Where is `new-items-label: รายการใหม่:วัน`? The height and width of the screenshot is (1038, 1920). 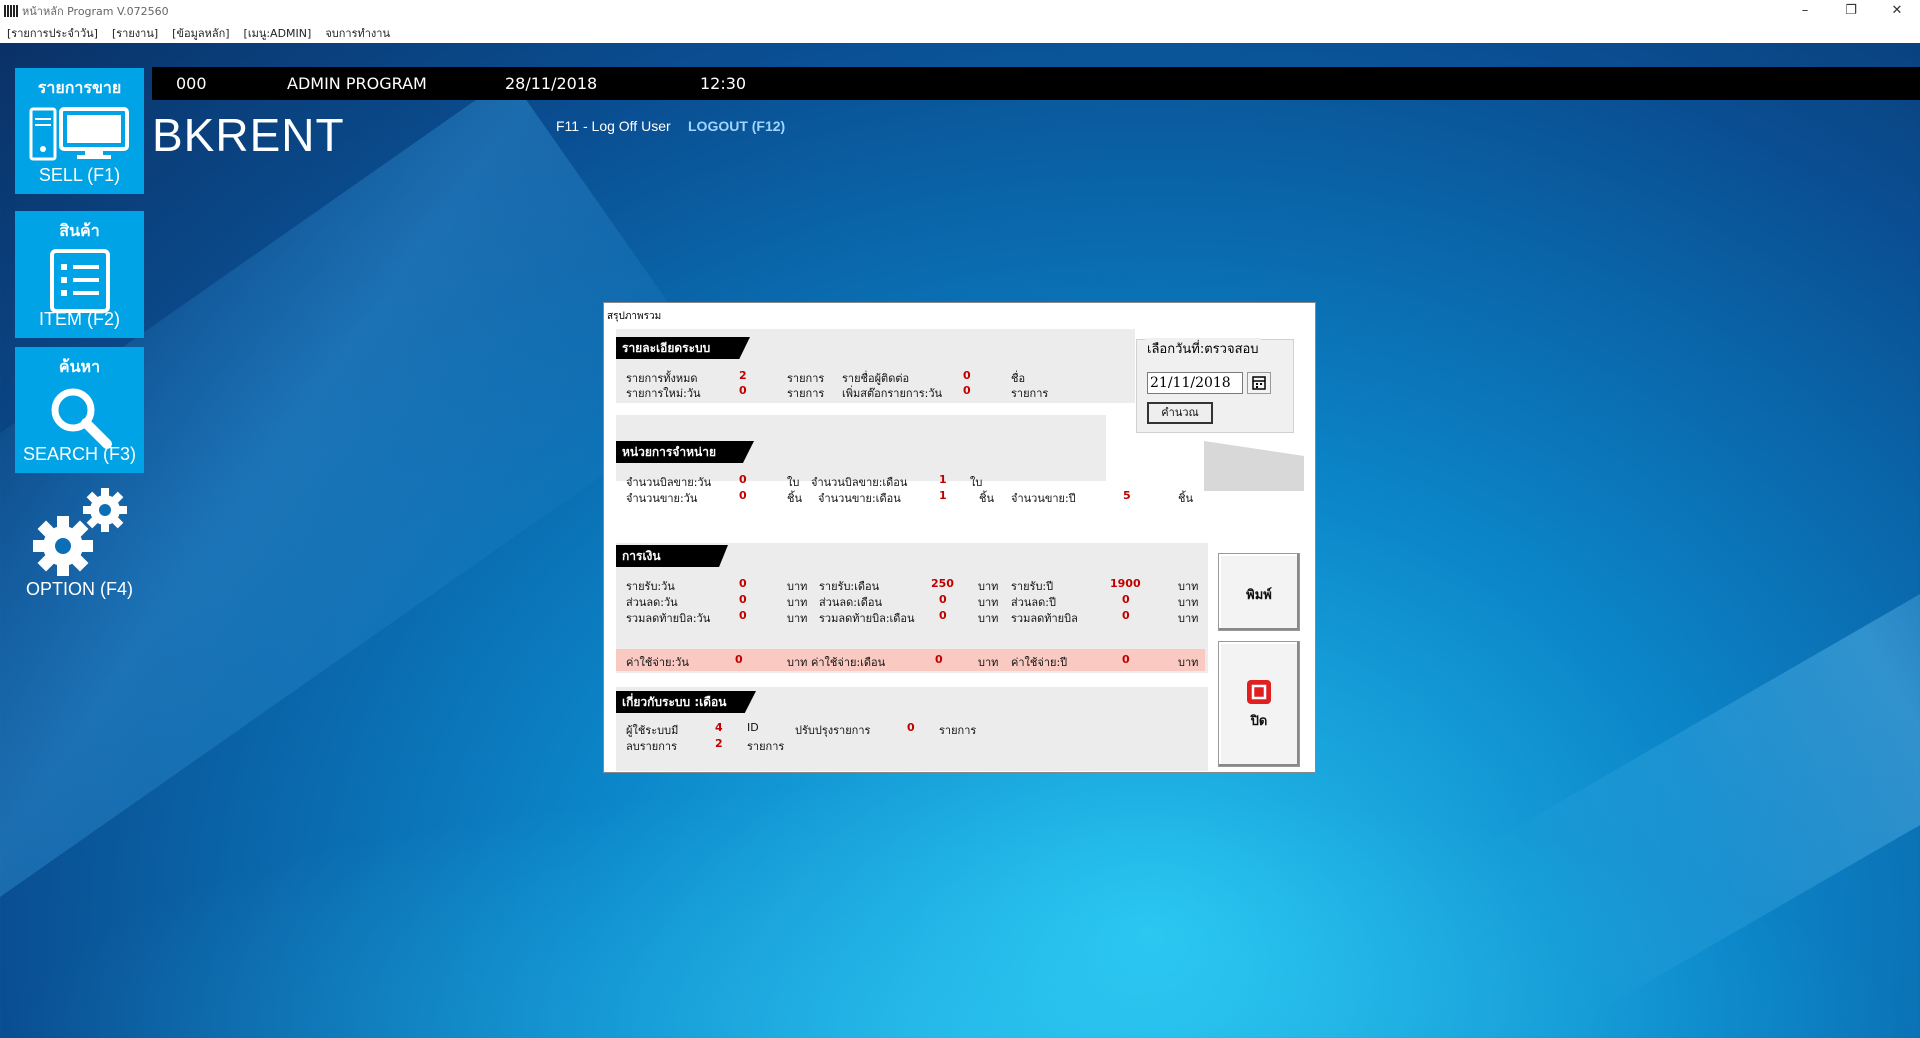
new-items-label: รายการใหม่:วัน is located at coordinates (663, 393).